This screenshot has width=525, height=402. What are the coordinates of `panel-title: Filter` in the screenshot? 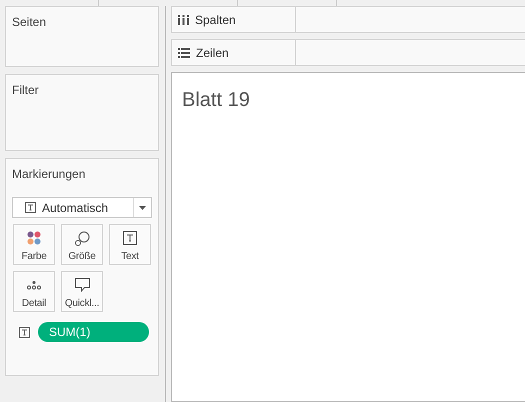 It's located at (25, 90).